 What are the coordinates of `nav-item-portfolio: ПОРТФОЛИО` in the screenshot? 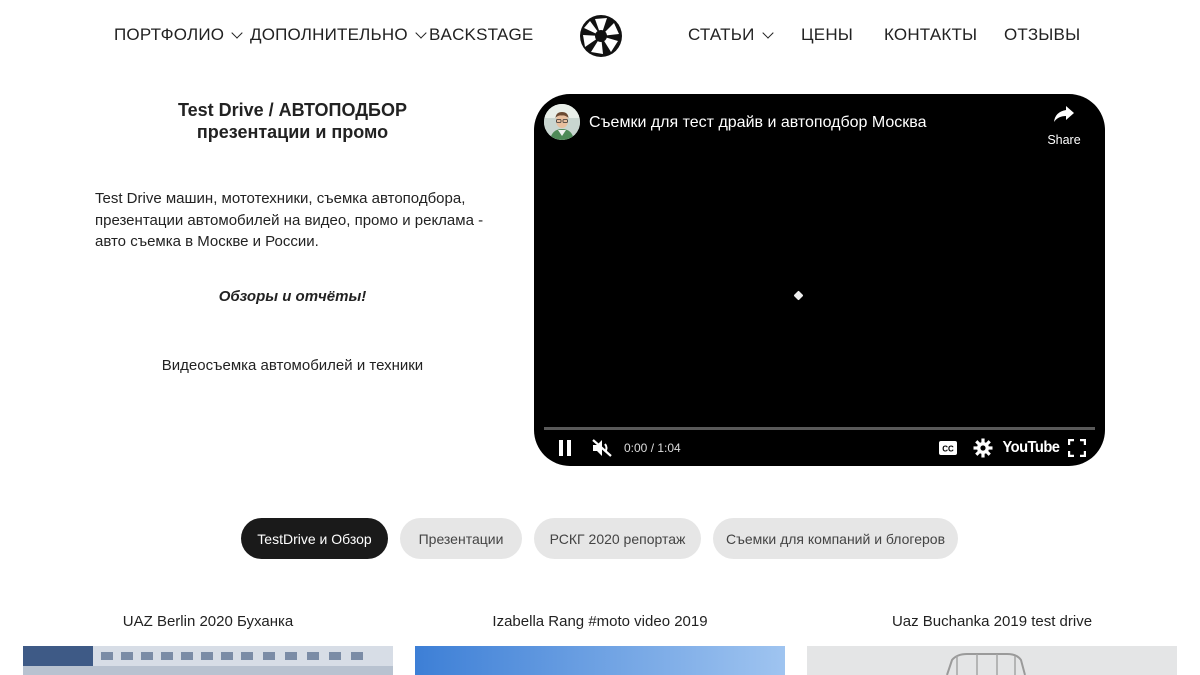 It's located at (178, 35).